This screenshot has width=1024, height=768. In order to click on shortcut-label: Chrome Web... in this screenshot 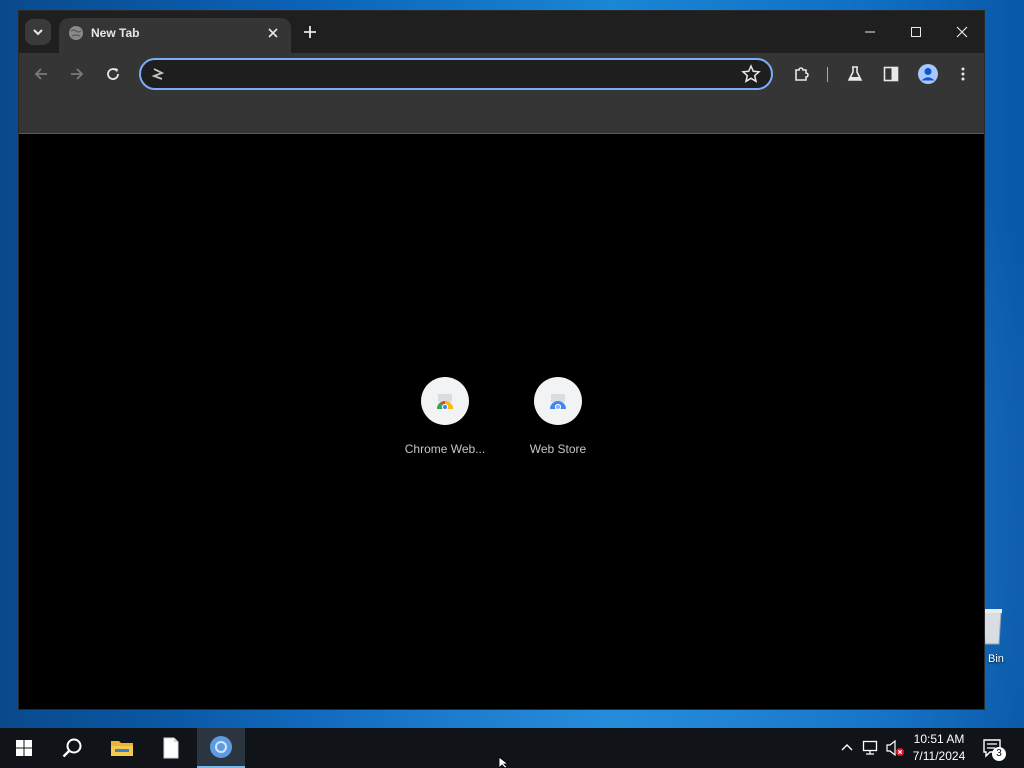, I will do `click(445, 449)`.